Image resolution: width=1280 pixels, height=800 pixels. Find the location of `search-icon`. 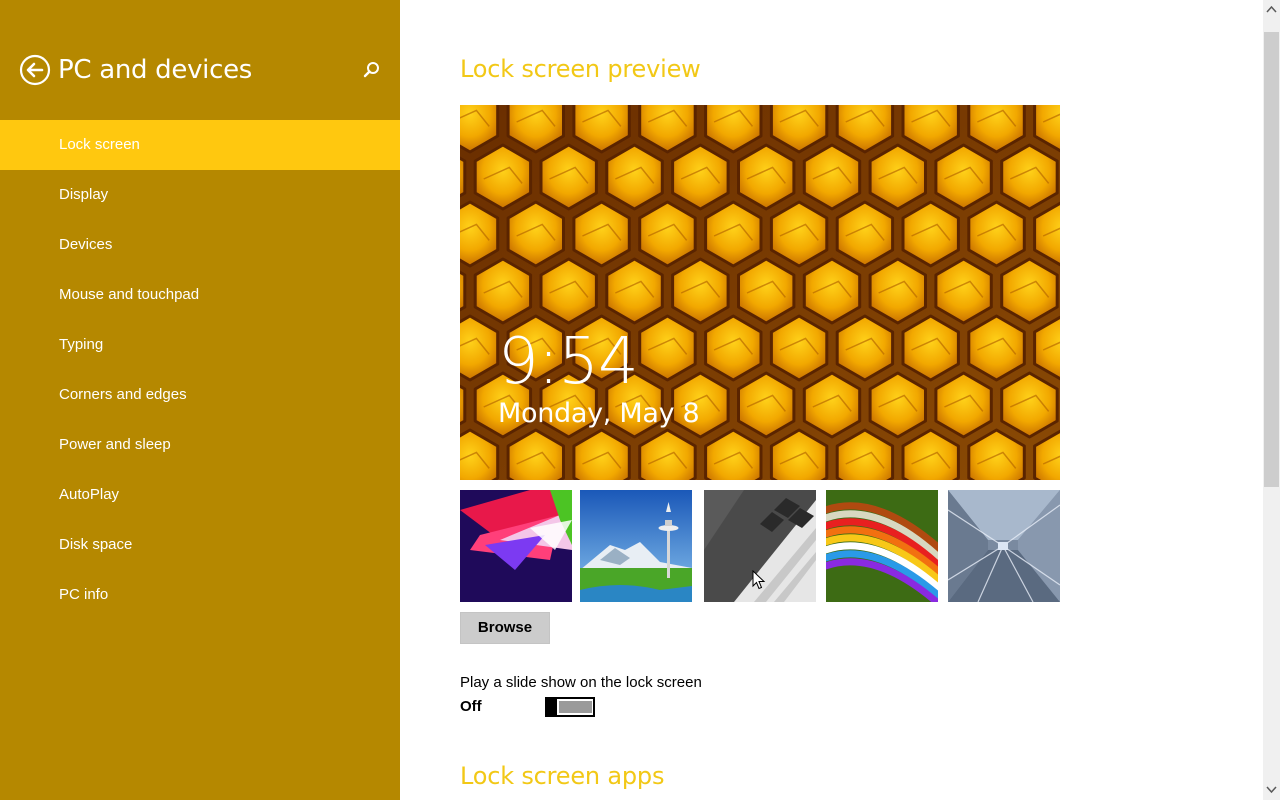

search-icon is located at coordinates (371, 70).